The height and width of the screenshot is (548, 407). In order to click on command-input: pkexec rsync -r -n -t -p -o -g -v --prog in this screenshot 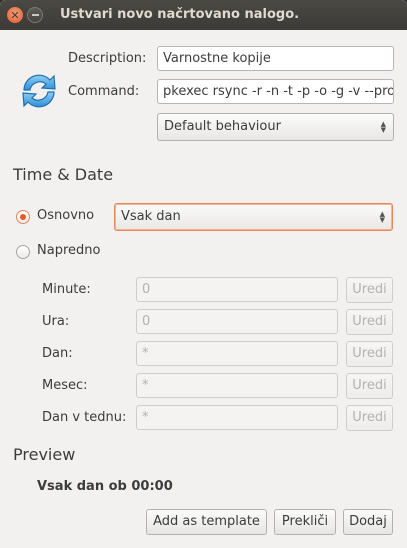, I will do `click(275, 91)`.